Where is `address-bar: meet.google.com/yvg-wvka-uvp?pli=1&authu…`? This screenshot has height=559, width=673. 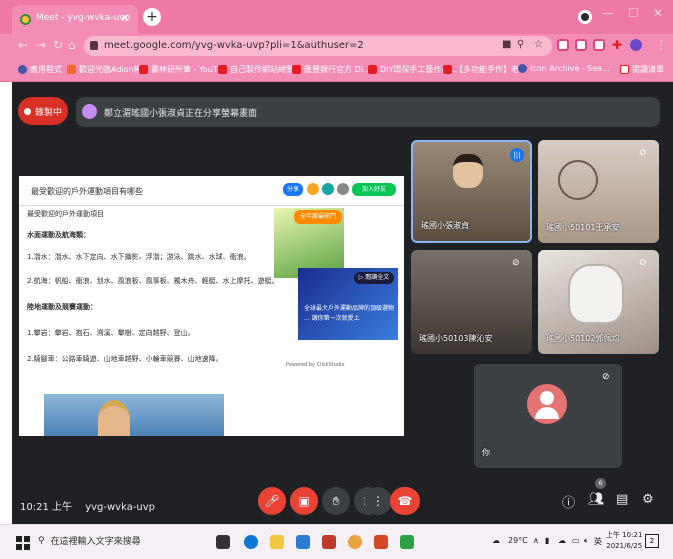 address-bar: meet.google.com/yvg-wvka-uvp?pli=1&authu… is located at coordinates (318, 46).